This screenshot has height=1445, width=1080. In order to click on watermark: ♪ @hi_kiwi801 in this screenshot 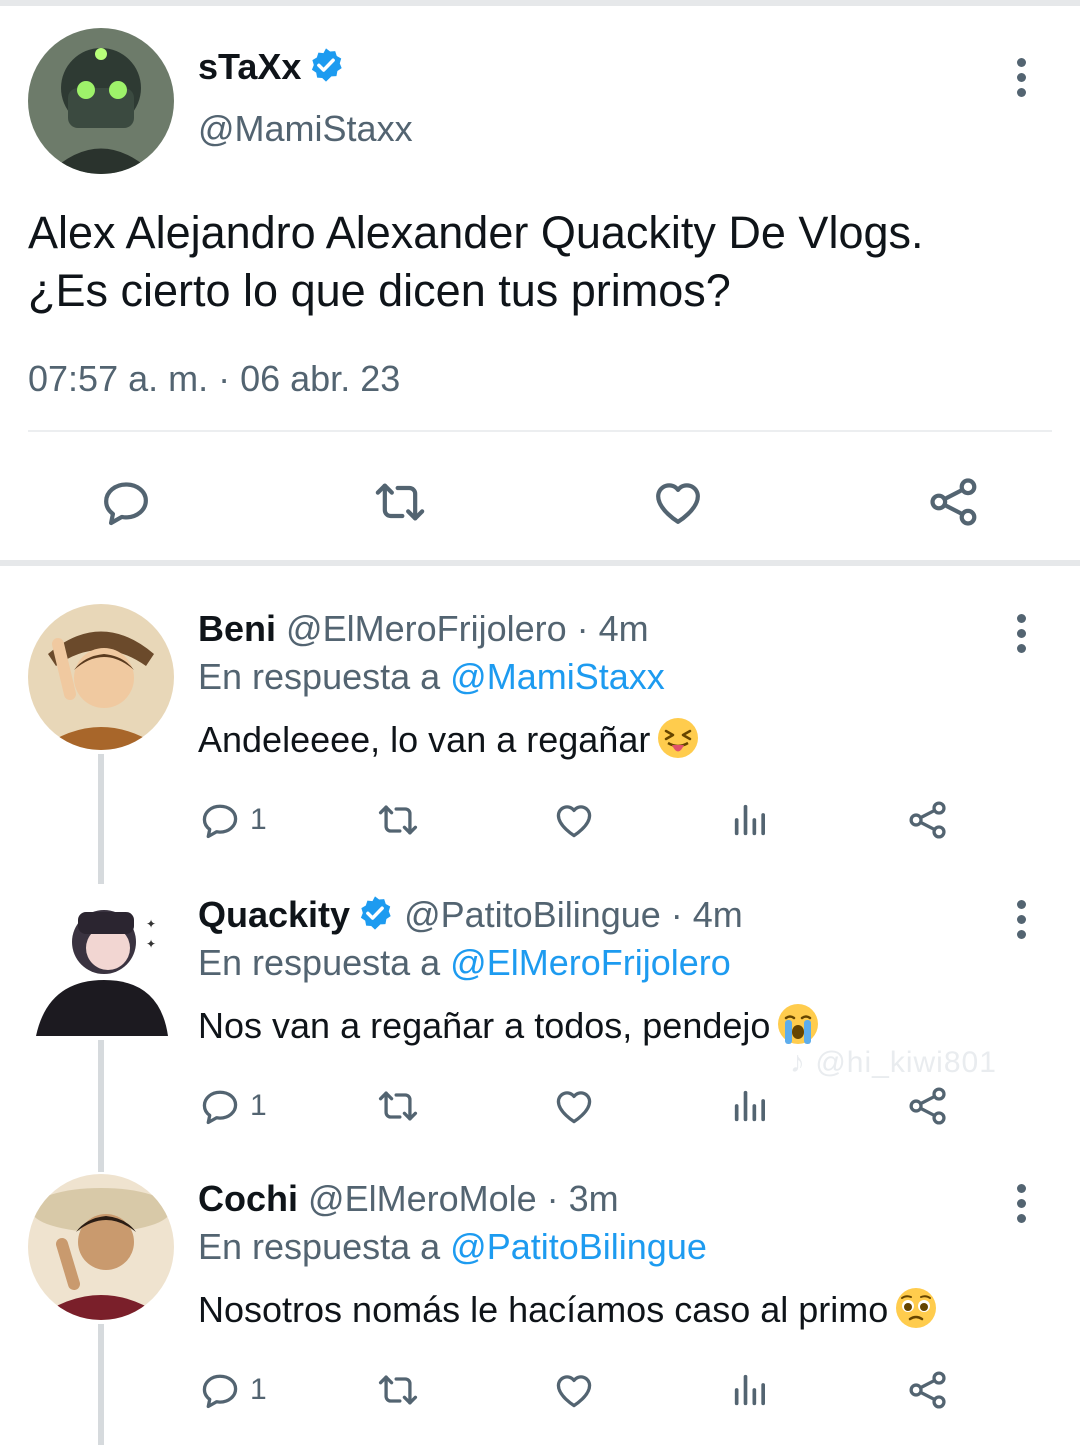, I will do `click(893, 1062)`.